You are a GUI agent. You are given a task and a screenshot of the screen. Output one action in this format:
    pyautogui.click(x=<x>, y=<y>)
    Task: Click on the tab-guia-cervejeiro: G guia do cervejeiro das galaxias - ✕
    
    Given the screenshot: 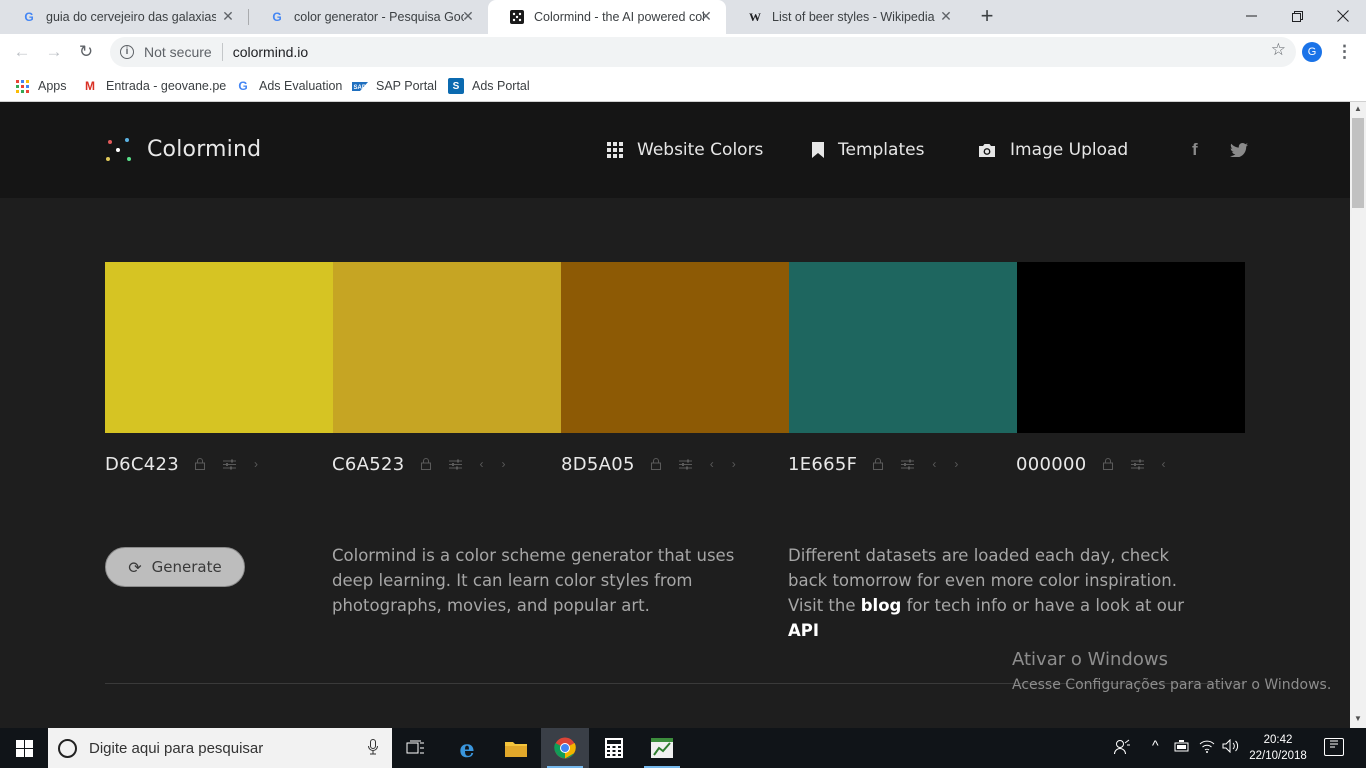 What is the action you would take?
    pyautogui.click(x=124, y=17)
    